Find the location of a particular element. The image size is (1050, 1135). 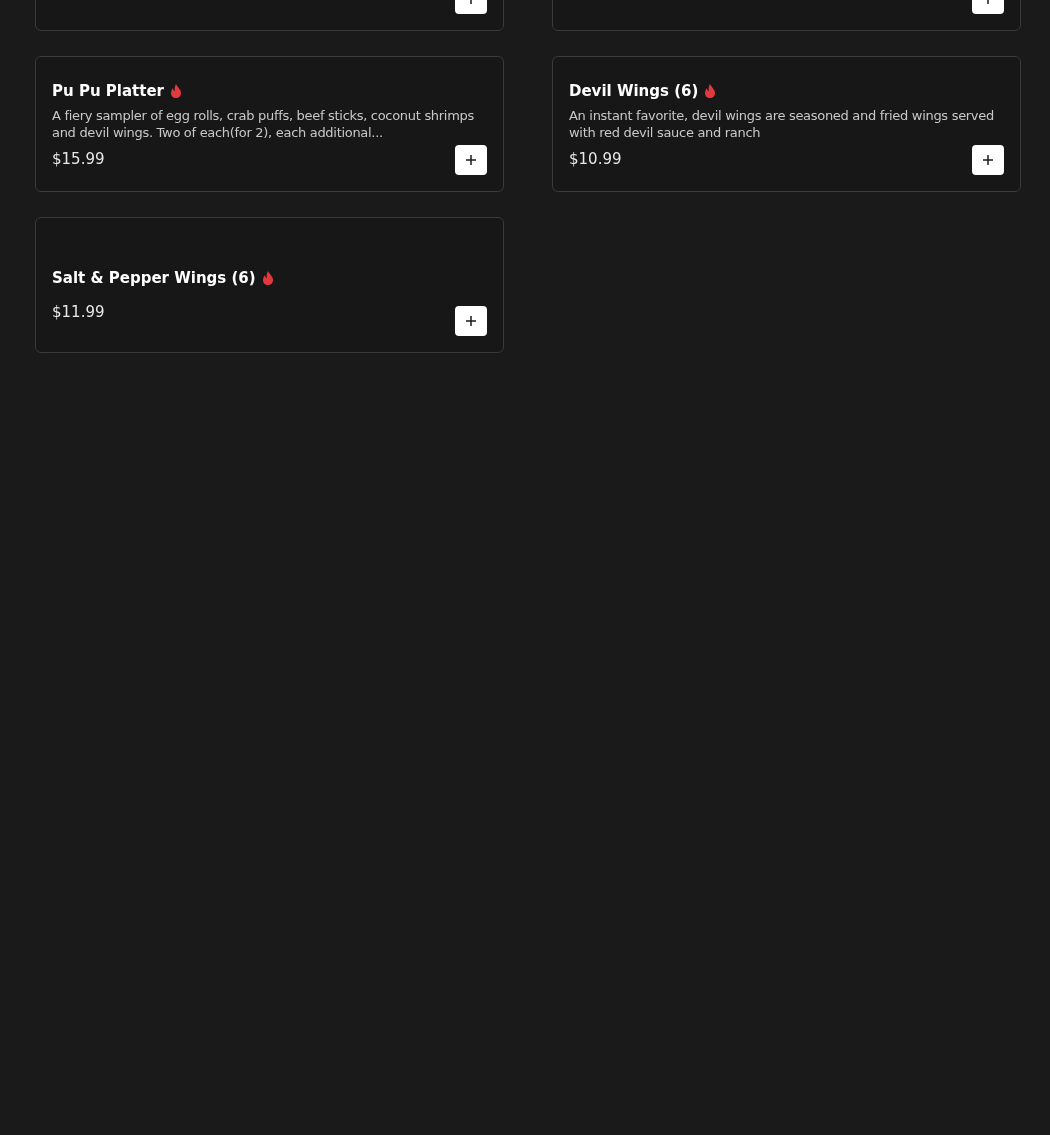

menu-card: Pu Pu Platter A fiery sampler of egg rolls, crab puffs, beef sticks, coconut shrimps and devil wings. Two of each(for 2), each additional... $15.99 is located at coordinates (269, 124).